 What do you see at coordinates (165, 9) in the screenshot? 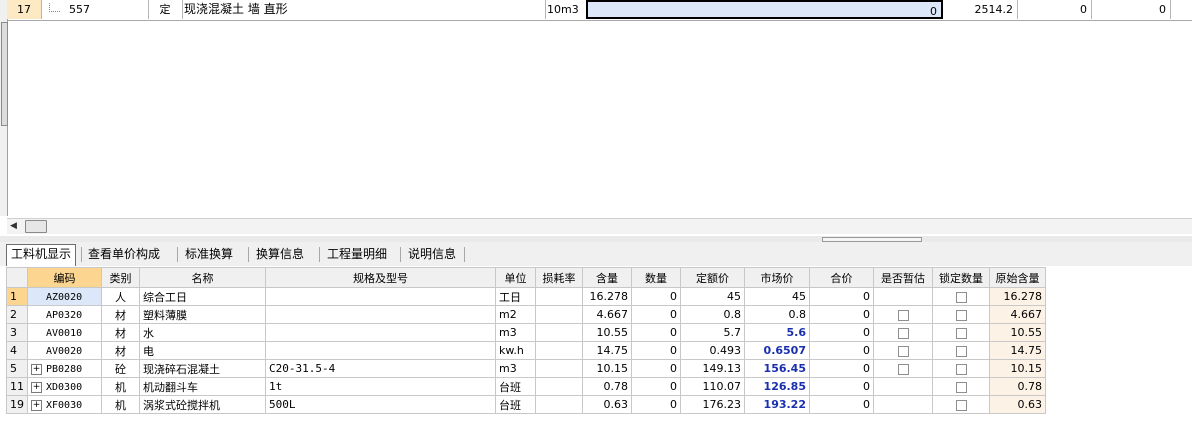
I see `type-cell: 定` at bounding box center [165, 9].